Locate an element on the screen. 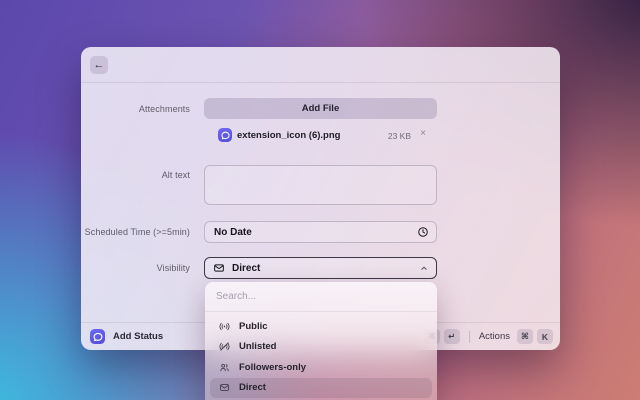 The width and height of the screenshot is (640, 400). add-status-label: Add Status is located at coordinates (138, 336).